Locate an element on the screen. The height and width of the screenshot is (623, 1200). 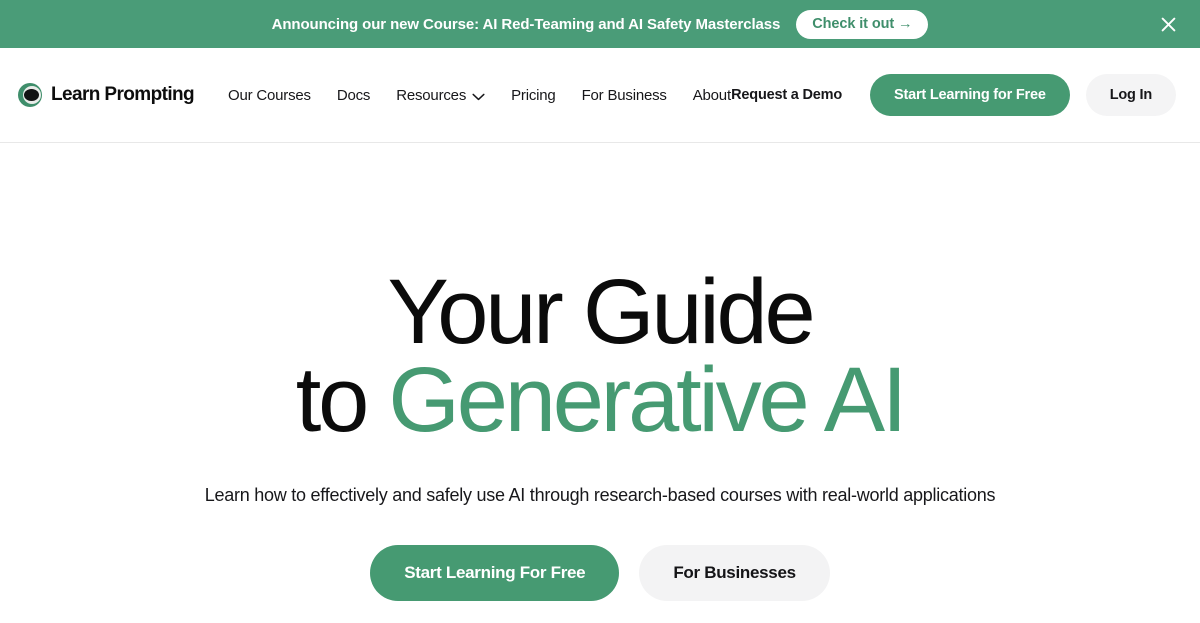
login-button: Log In is located at coordinates (1130, 95).